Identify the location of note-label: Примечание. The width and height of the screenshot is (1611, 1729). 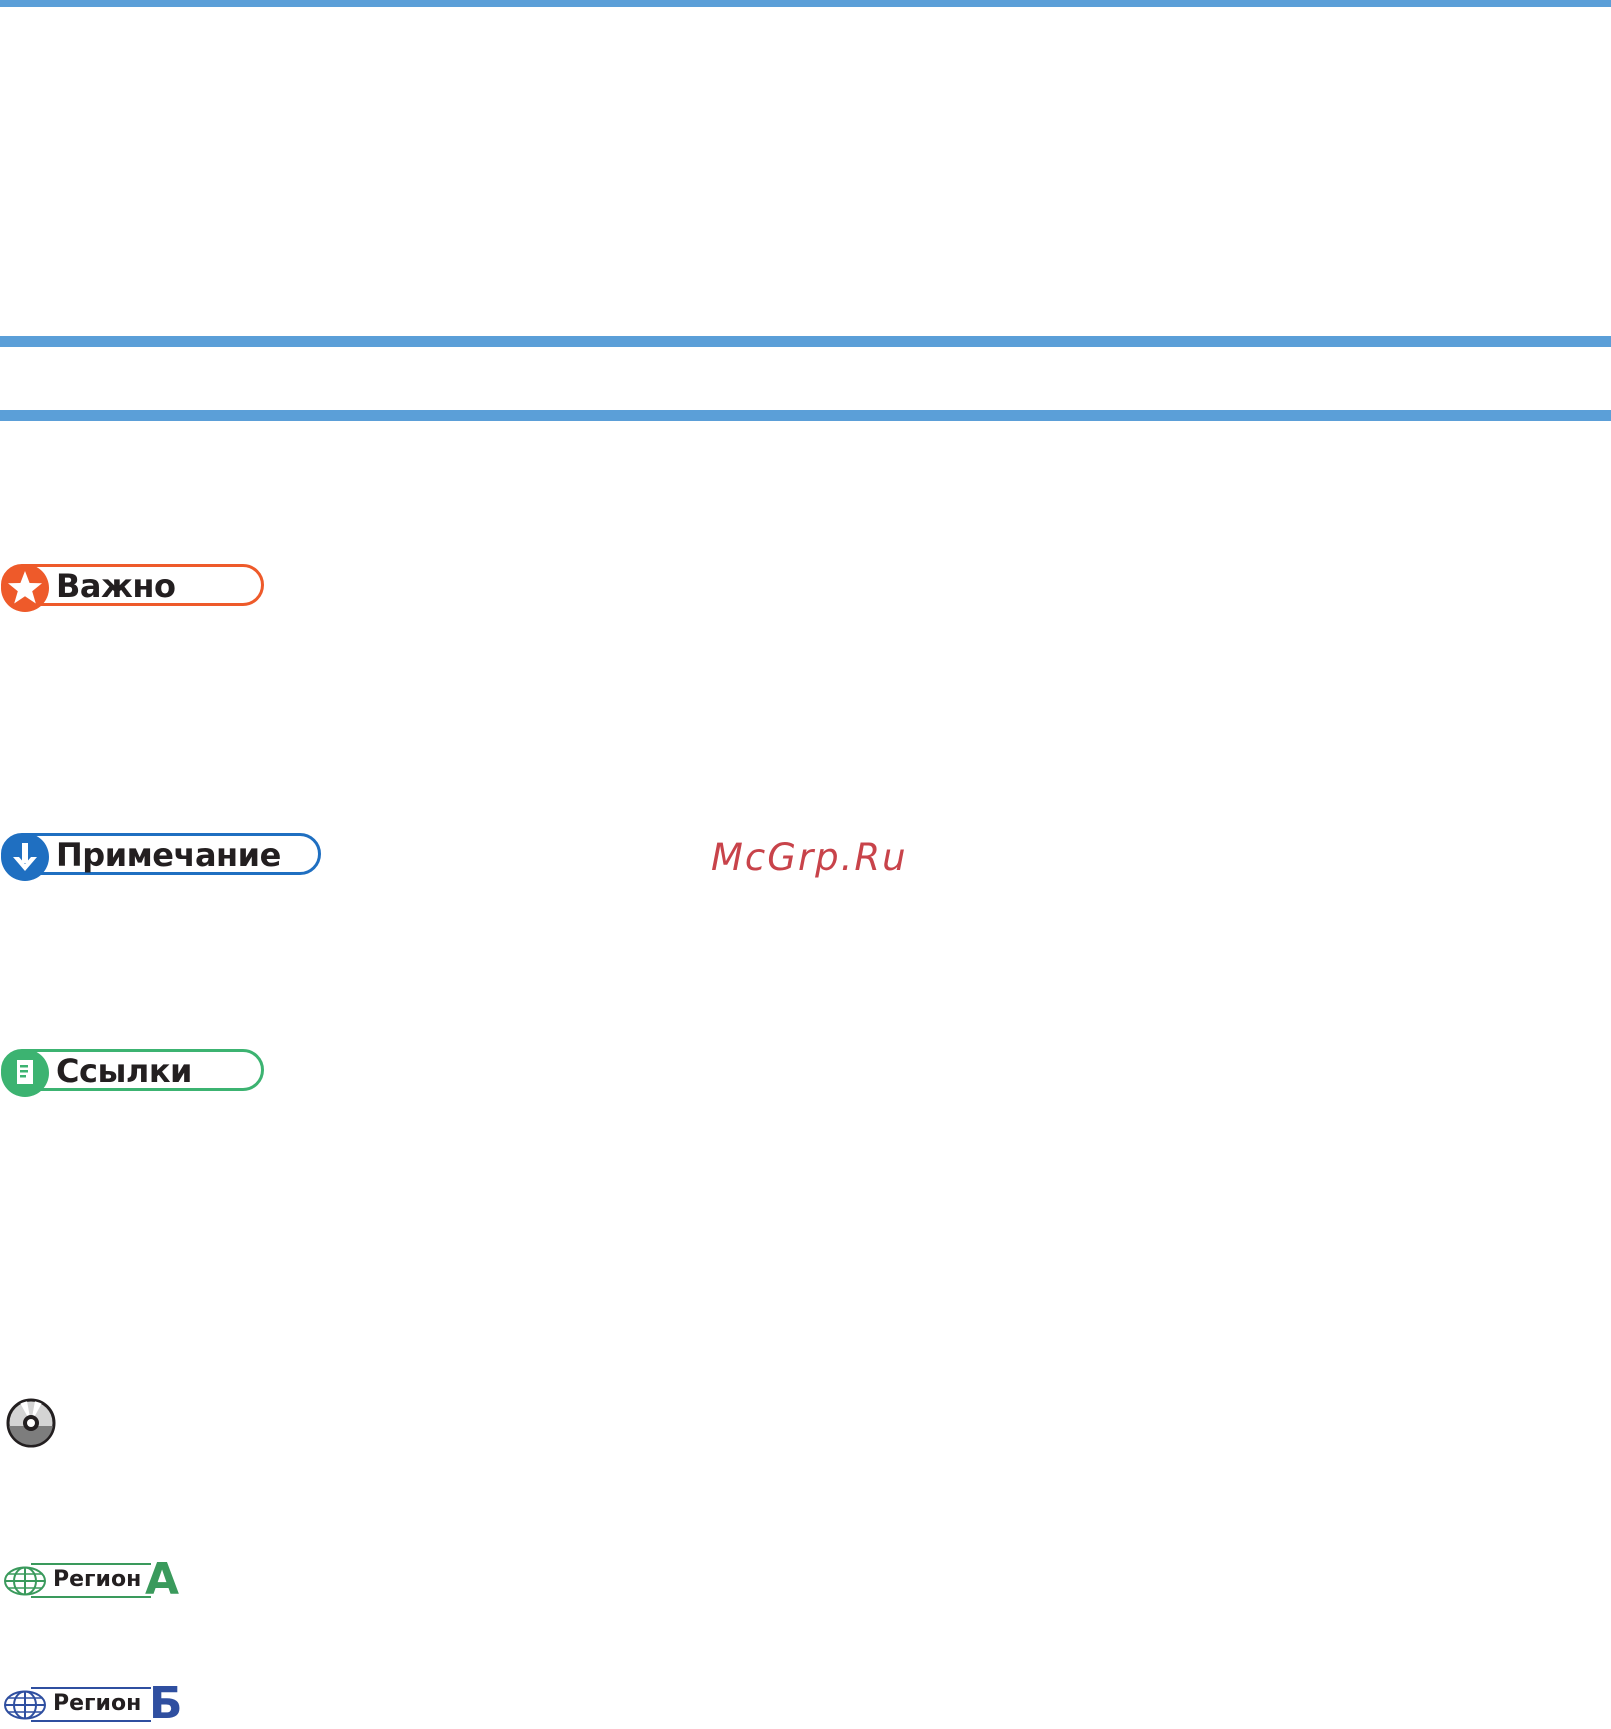
(168, 855).